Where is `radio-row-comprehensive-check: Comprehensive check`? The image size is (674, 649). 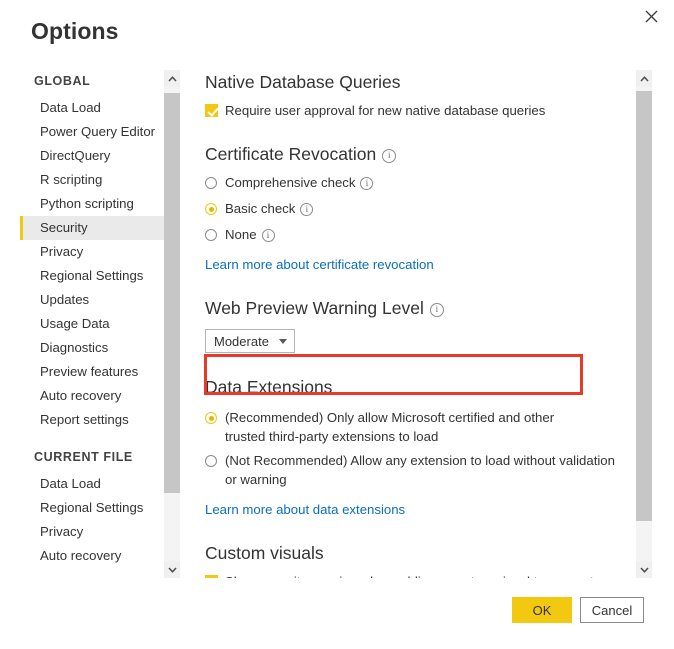
radio-row-comprehensive-check: Comprehensive check is located at coordinates (419, 182).